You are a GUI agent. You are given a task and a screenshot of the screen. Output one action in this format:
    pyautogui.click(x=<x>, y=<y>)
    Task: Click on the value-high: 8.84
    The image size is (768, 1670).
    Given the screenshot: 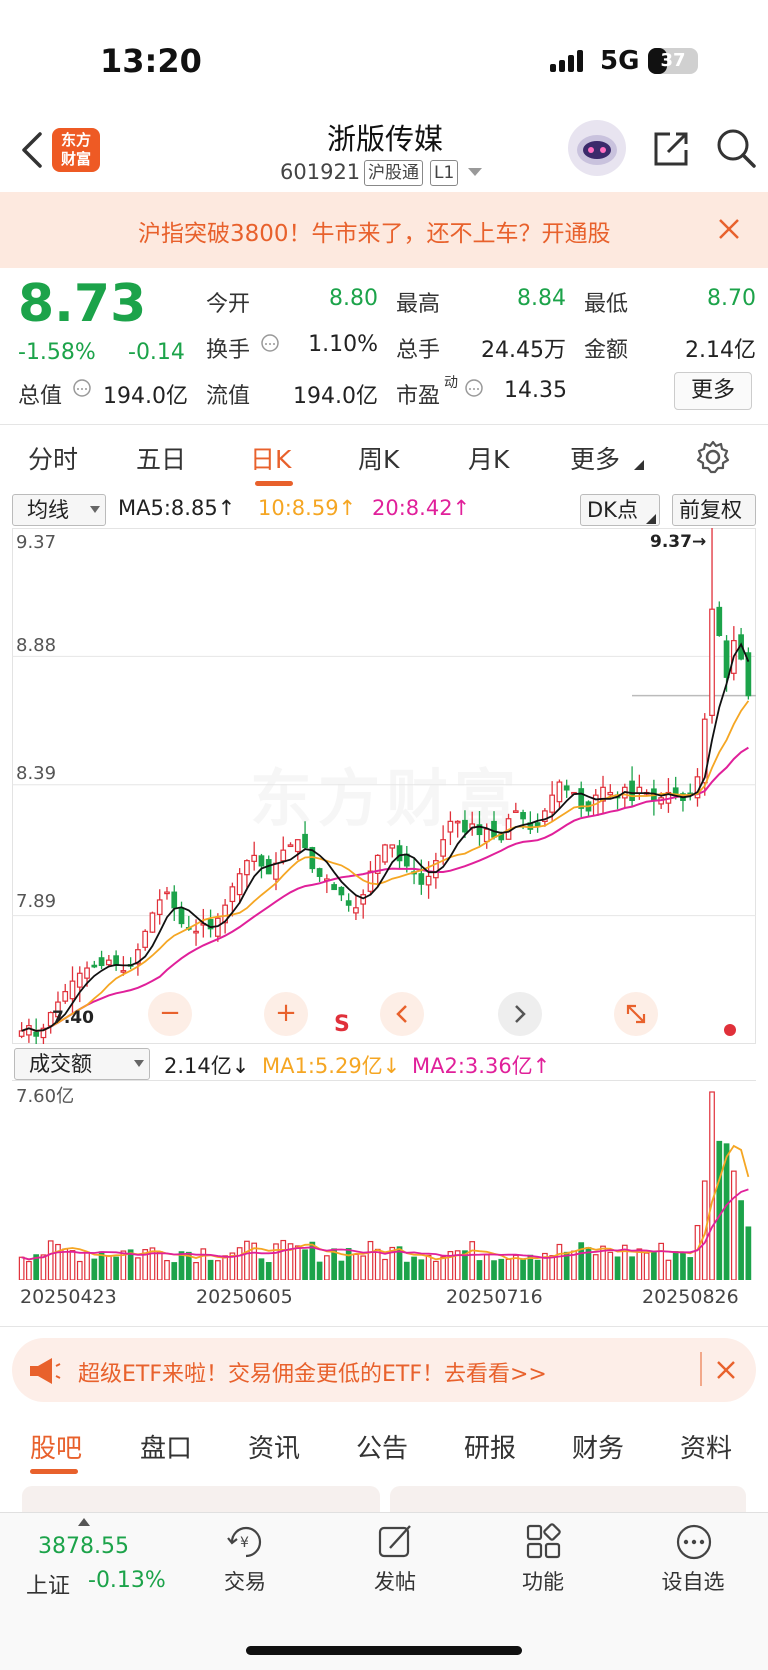 What is the action you would take?
    pyautogui.click(x=541, y=298)
    